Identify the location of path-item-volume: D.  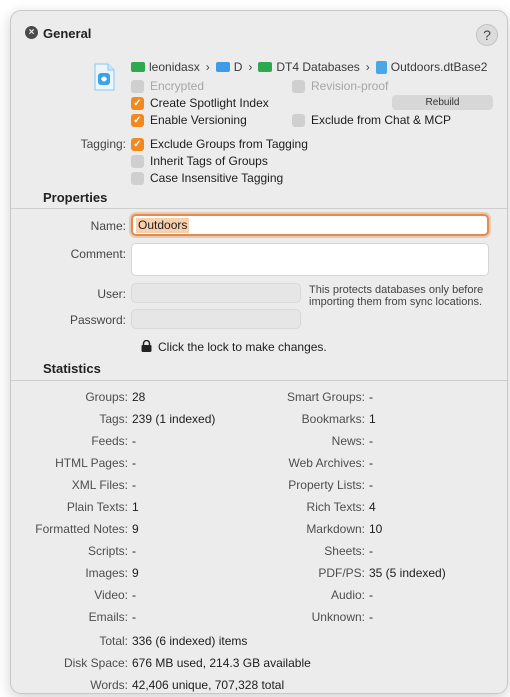
(238, 67).